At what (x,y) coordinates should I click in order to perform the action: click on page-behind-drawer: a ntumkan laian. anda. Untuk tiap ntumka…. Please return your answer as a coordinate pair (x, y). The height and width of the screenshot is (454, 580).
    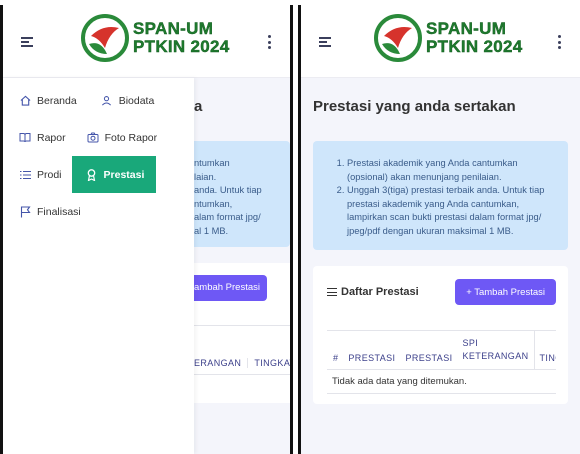
    Looking at the image, I should click on (242, 240).